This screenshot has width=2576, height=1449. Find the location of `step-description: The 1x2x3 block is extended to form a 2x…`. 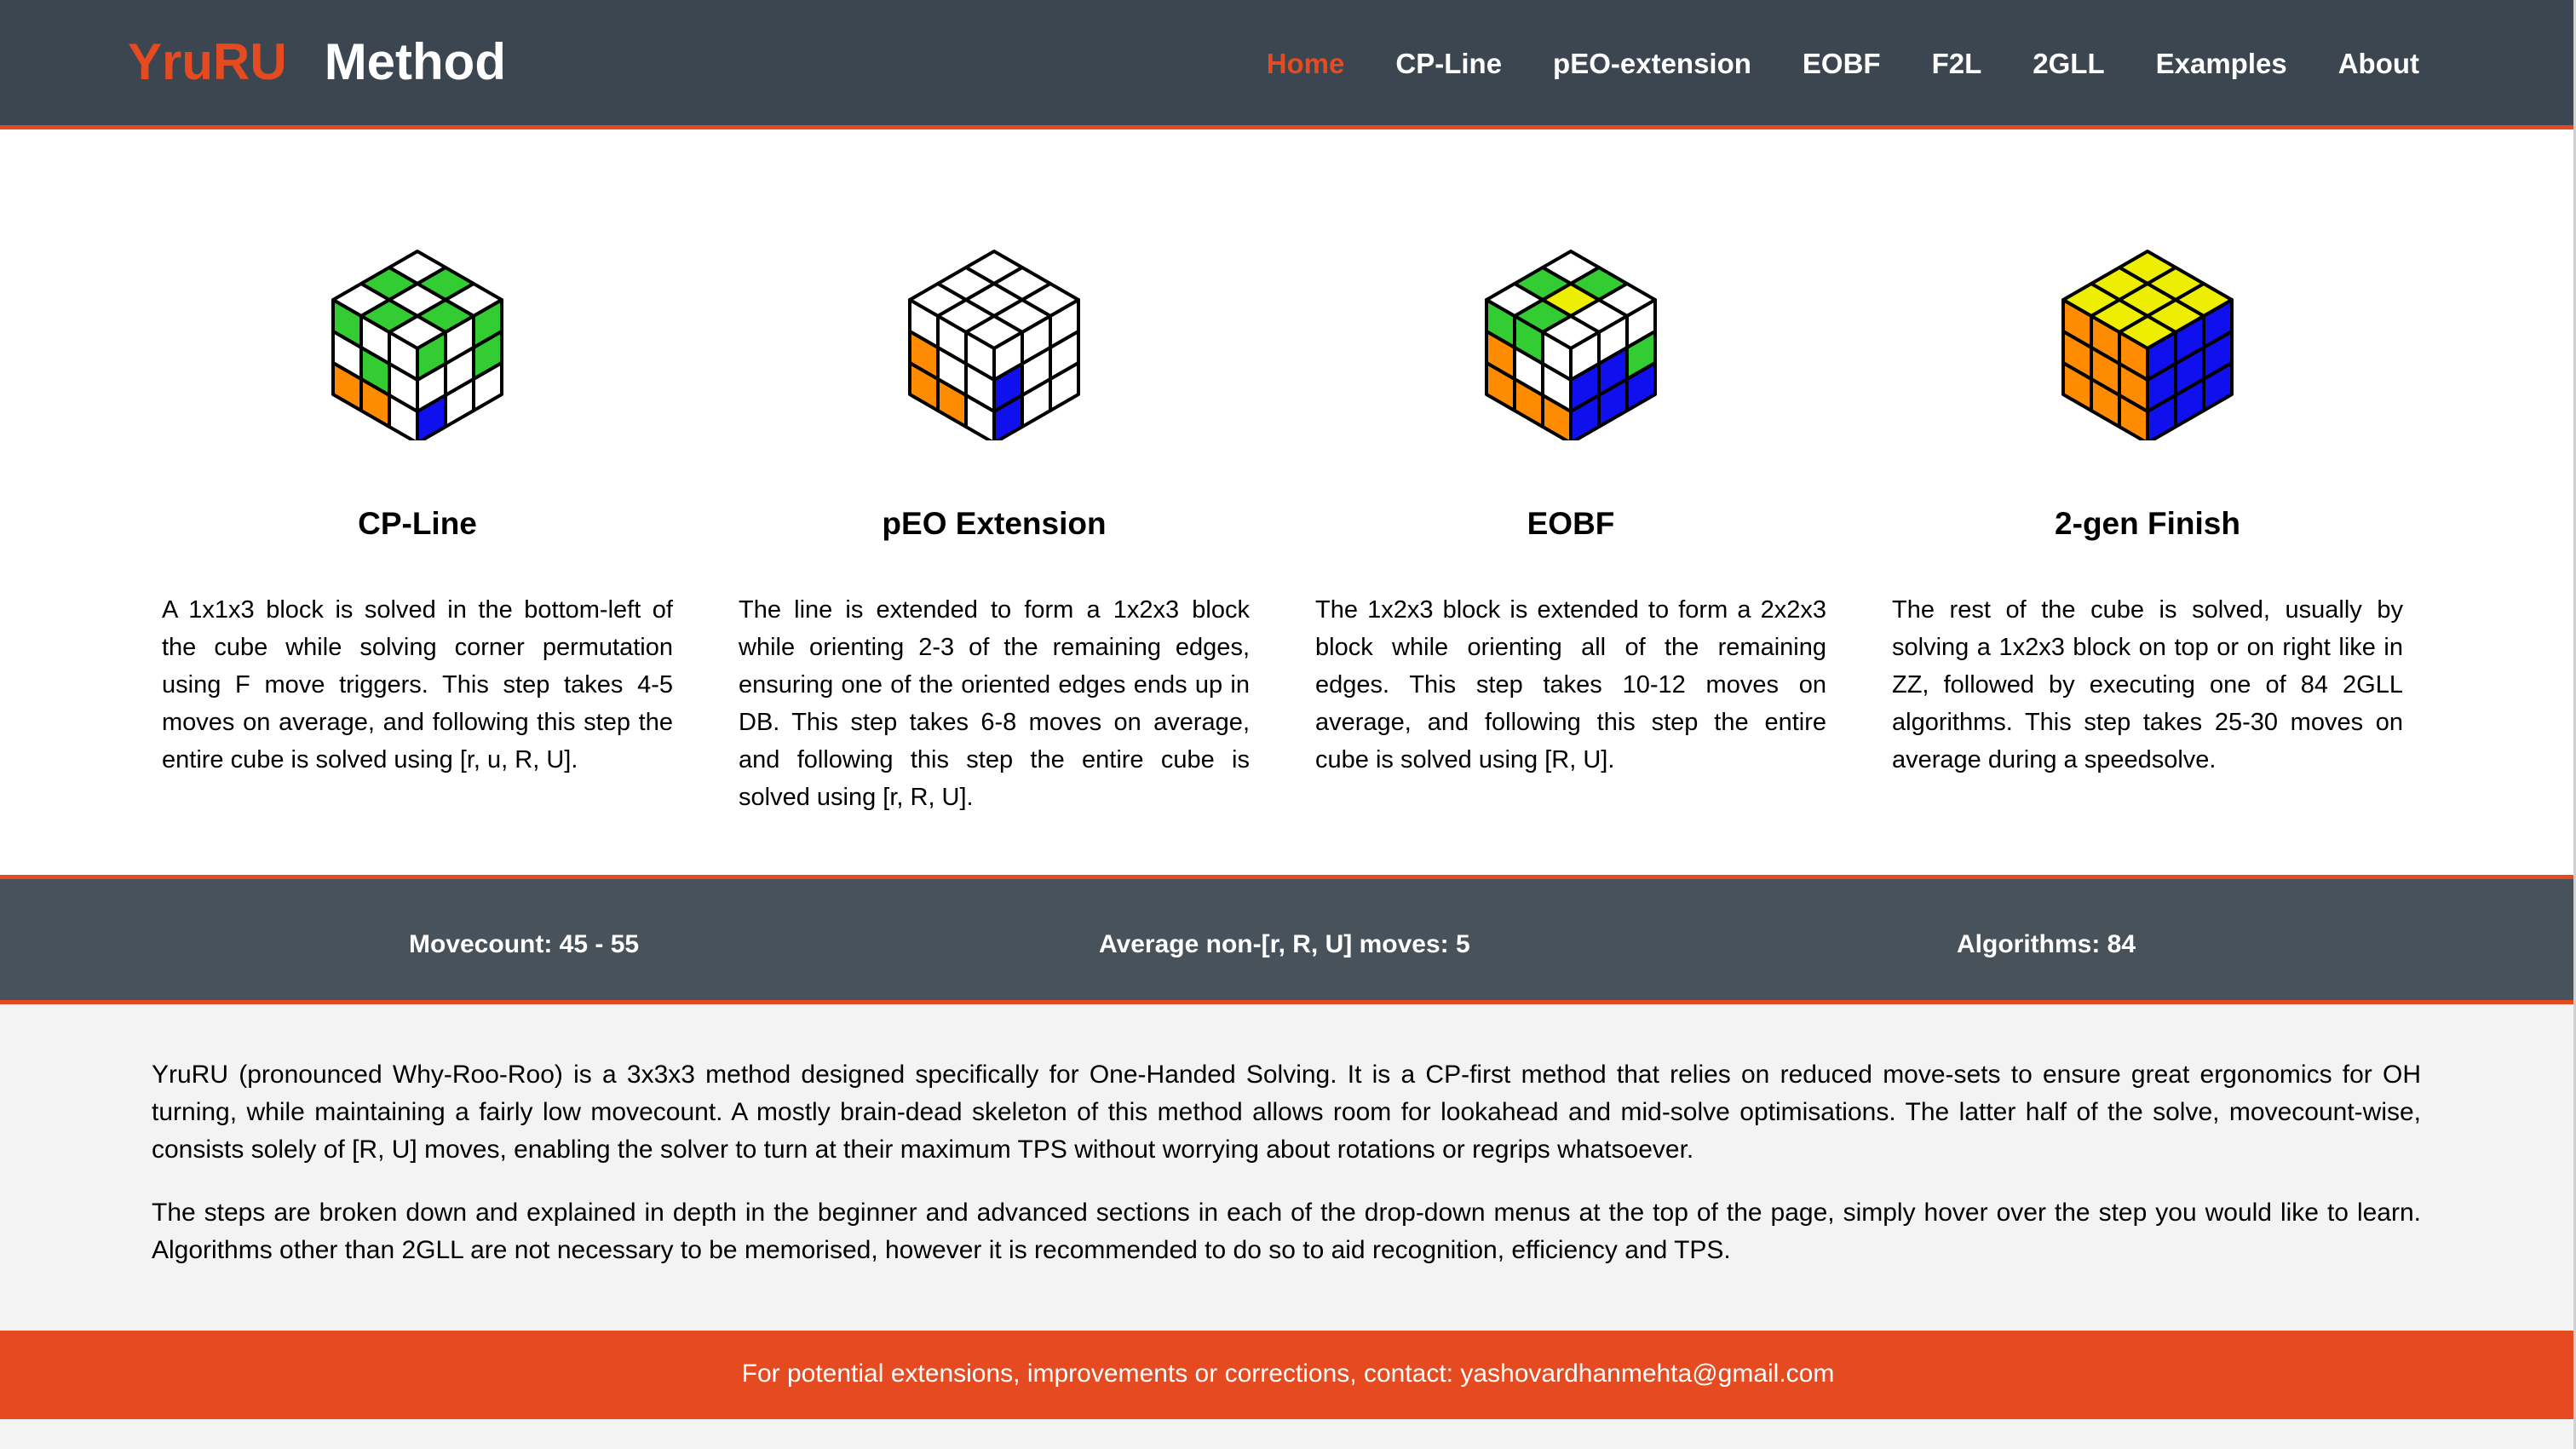

step-description: The 1x2x3 block is extended to form a 2x… is located at coordinates (1571, 684).